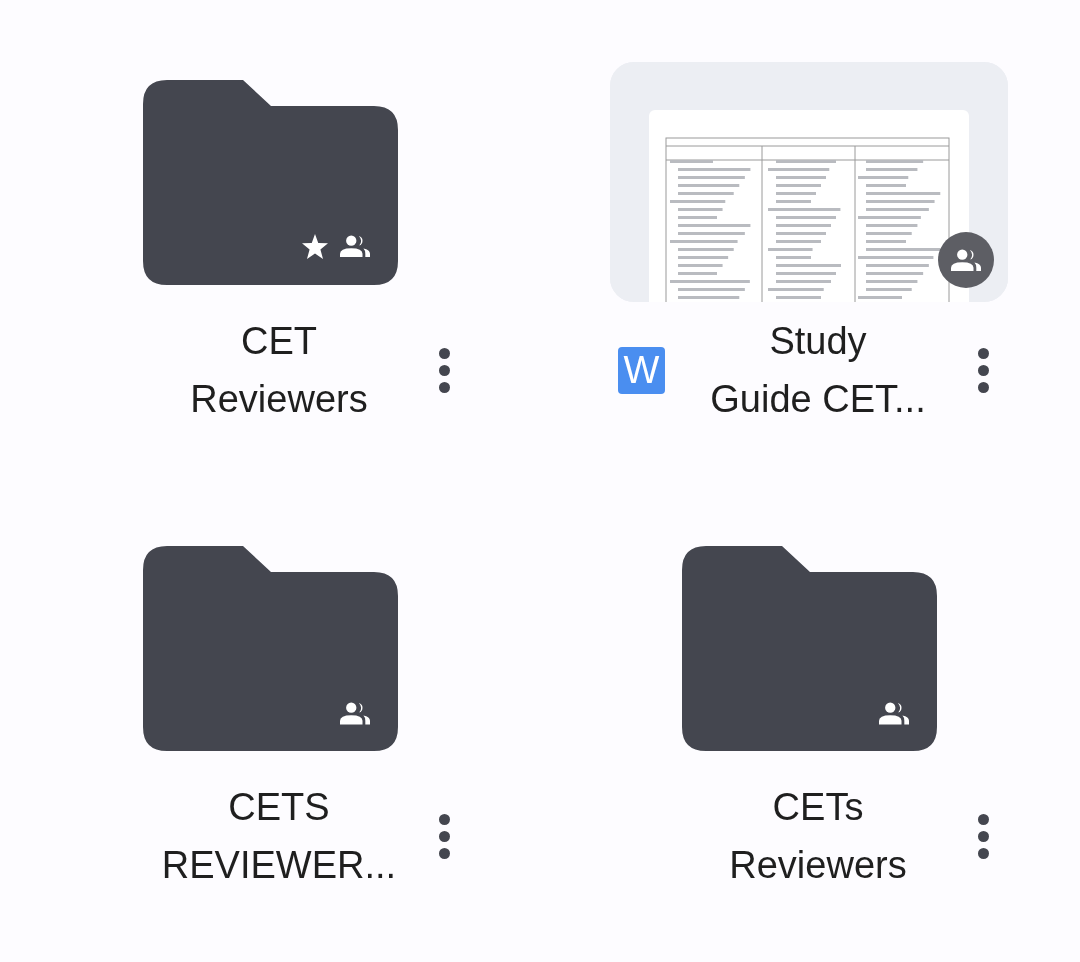 The height and width of the screenshot is (962, 1080). What do you see at coordinates (279, 370) in the screenshot?
I see `item-name: CET Reviewers` at bounding box center [279, 370].